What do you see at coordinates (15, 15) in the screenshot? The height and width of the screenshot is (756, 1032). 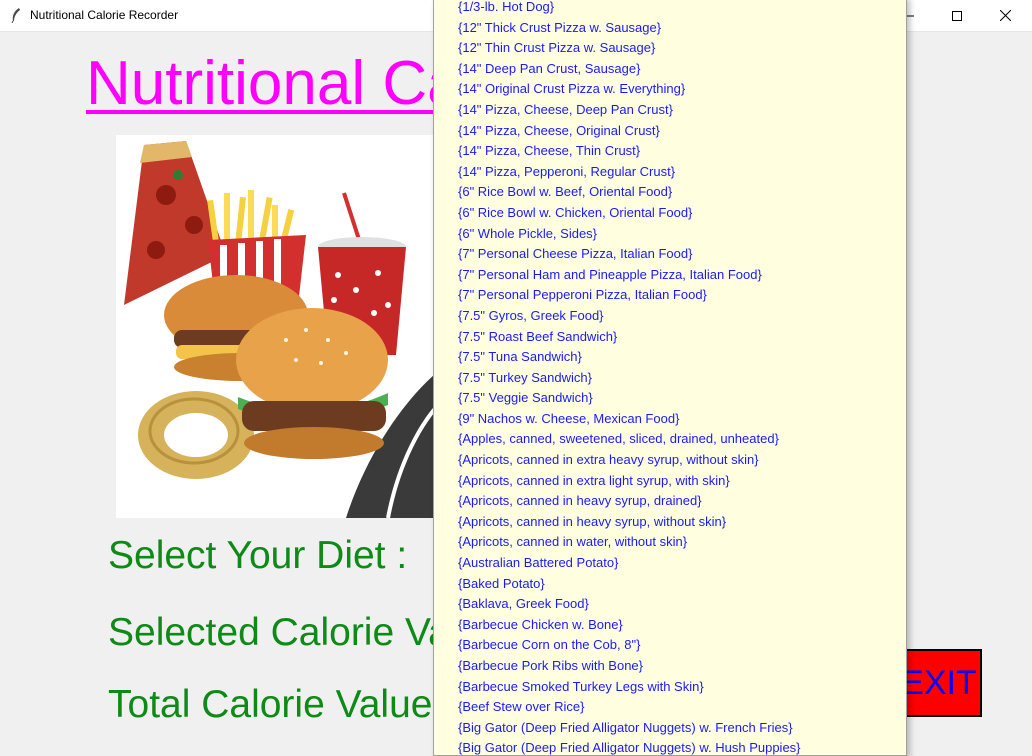 I see `feather-icon` at bounding box center [15, 15].